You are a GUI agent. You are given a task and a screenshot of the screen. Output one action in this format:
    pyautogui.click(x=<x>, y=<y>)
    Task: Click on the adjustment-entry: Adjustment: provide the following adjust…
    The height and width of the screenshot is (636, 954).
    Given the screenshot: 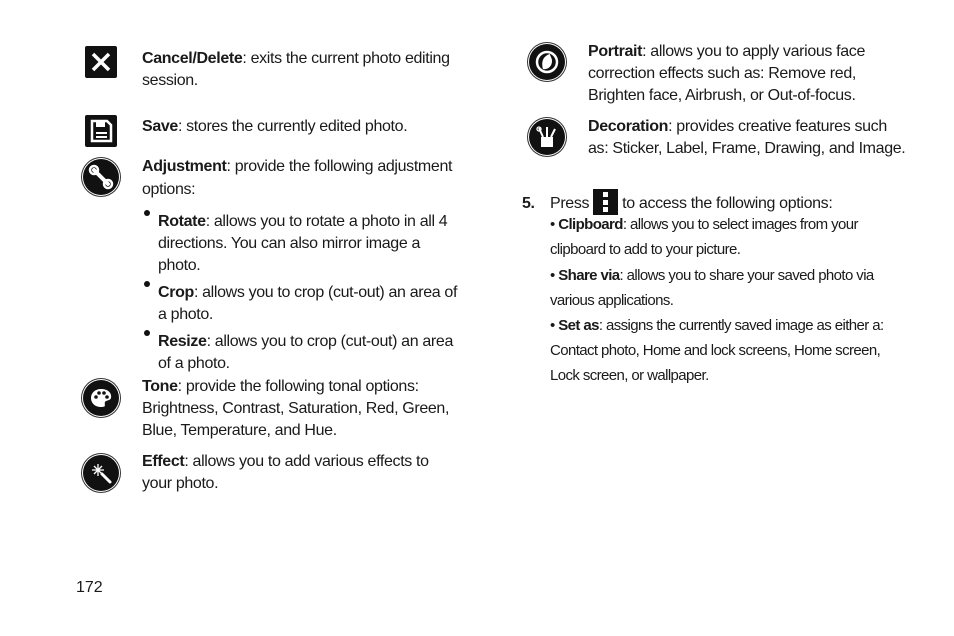 What is the action you would take?
    pyautogui.click(x=302, y=178)
    